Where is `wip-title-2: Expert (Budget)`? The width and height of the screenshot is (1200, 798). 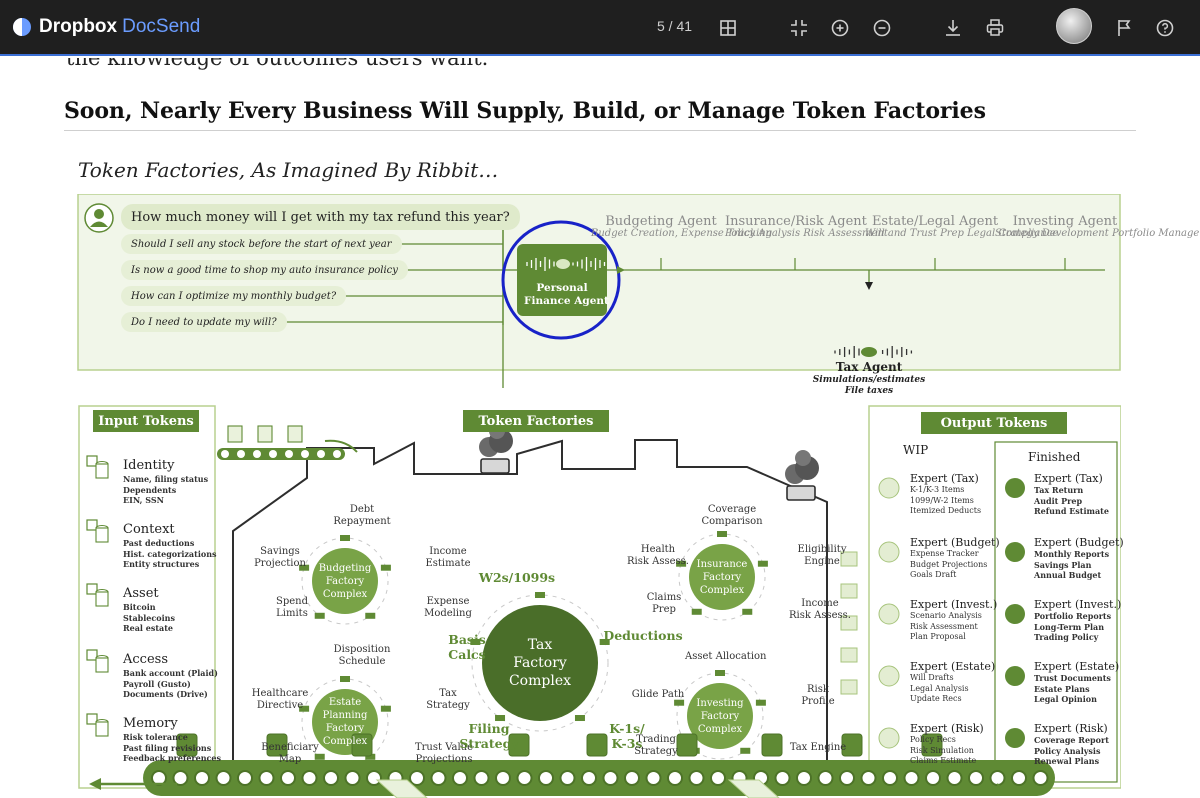
wip-title-2: Expert (Budget) is located at coordinates (955, 542).